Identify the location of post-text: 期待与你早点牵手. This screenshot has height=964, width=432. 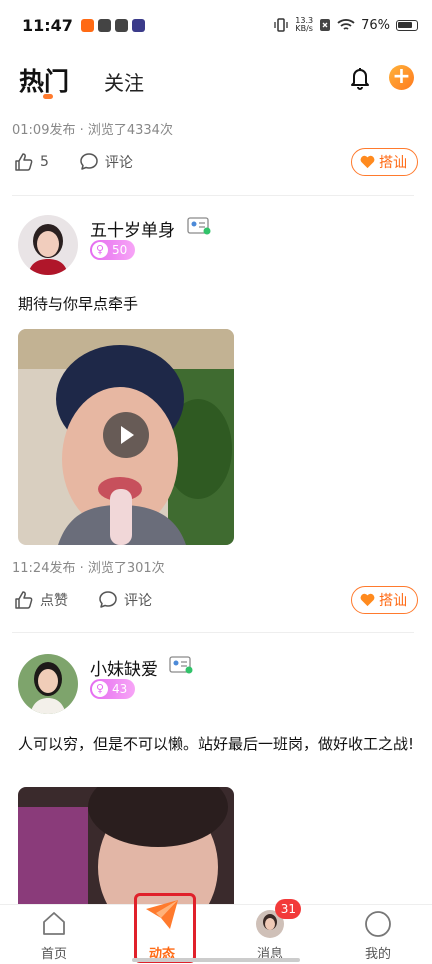
(78, 304).